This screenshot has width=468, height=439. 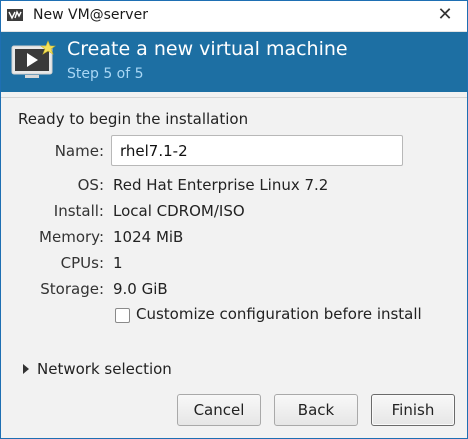 What do you see at coordinates (118, 263) in the screenshot?
I see `cpus-value: 1` at bounding box center [118, 263].